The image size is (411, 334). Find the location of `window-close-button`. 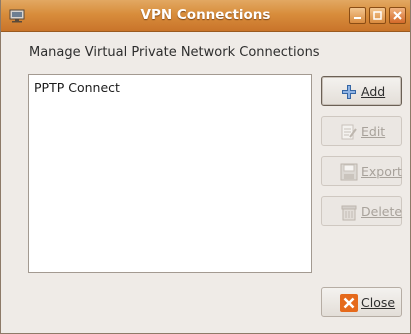

window-close-button is located at coordinates (397, 15).